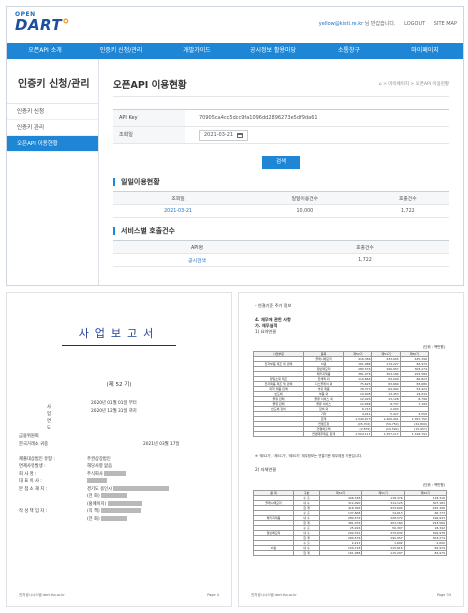  Describe the element at coordinates (281, 162) in the screenshot. I see `search-button: 검색` at that location.